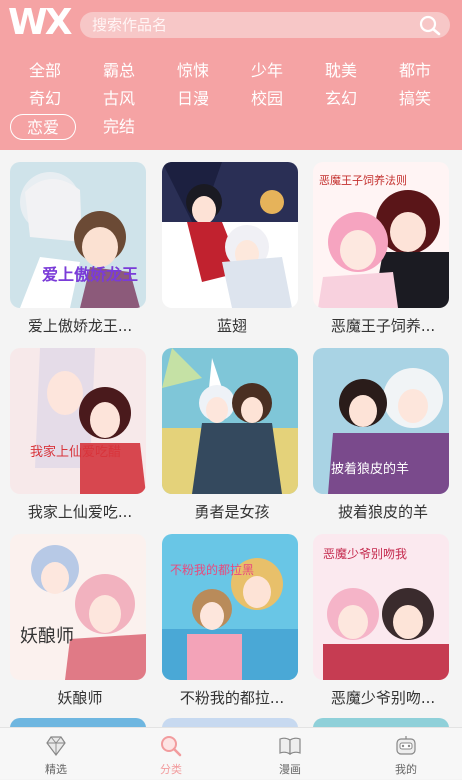  I want to click on comic-cover: 恶魔少爷别吻我, so click(381, 607).